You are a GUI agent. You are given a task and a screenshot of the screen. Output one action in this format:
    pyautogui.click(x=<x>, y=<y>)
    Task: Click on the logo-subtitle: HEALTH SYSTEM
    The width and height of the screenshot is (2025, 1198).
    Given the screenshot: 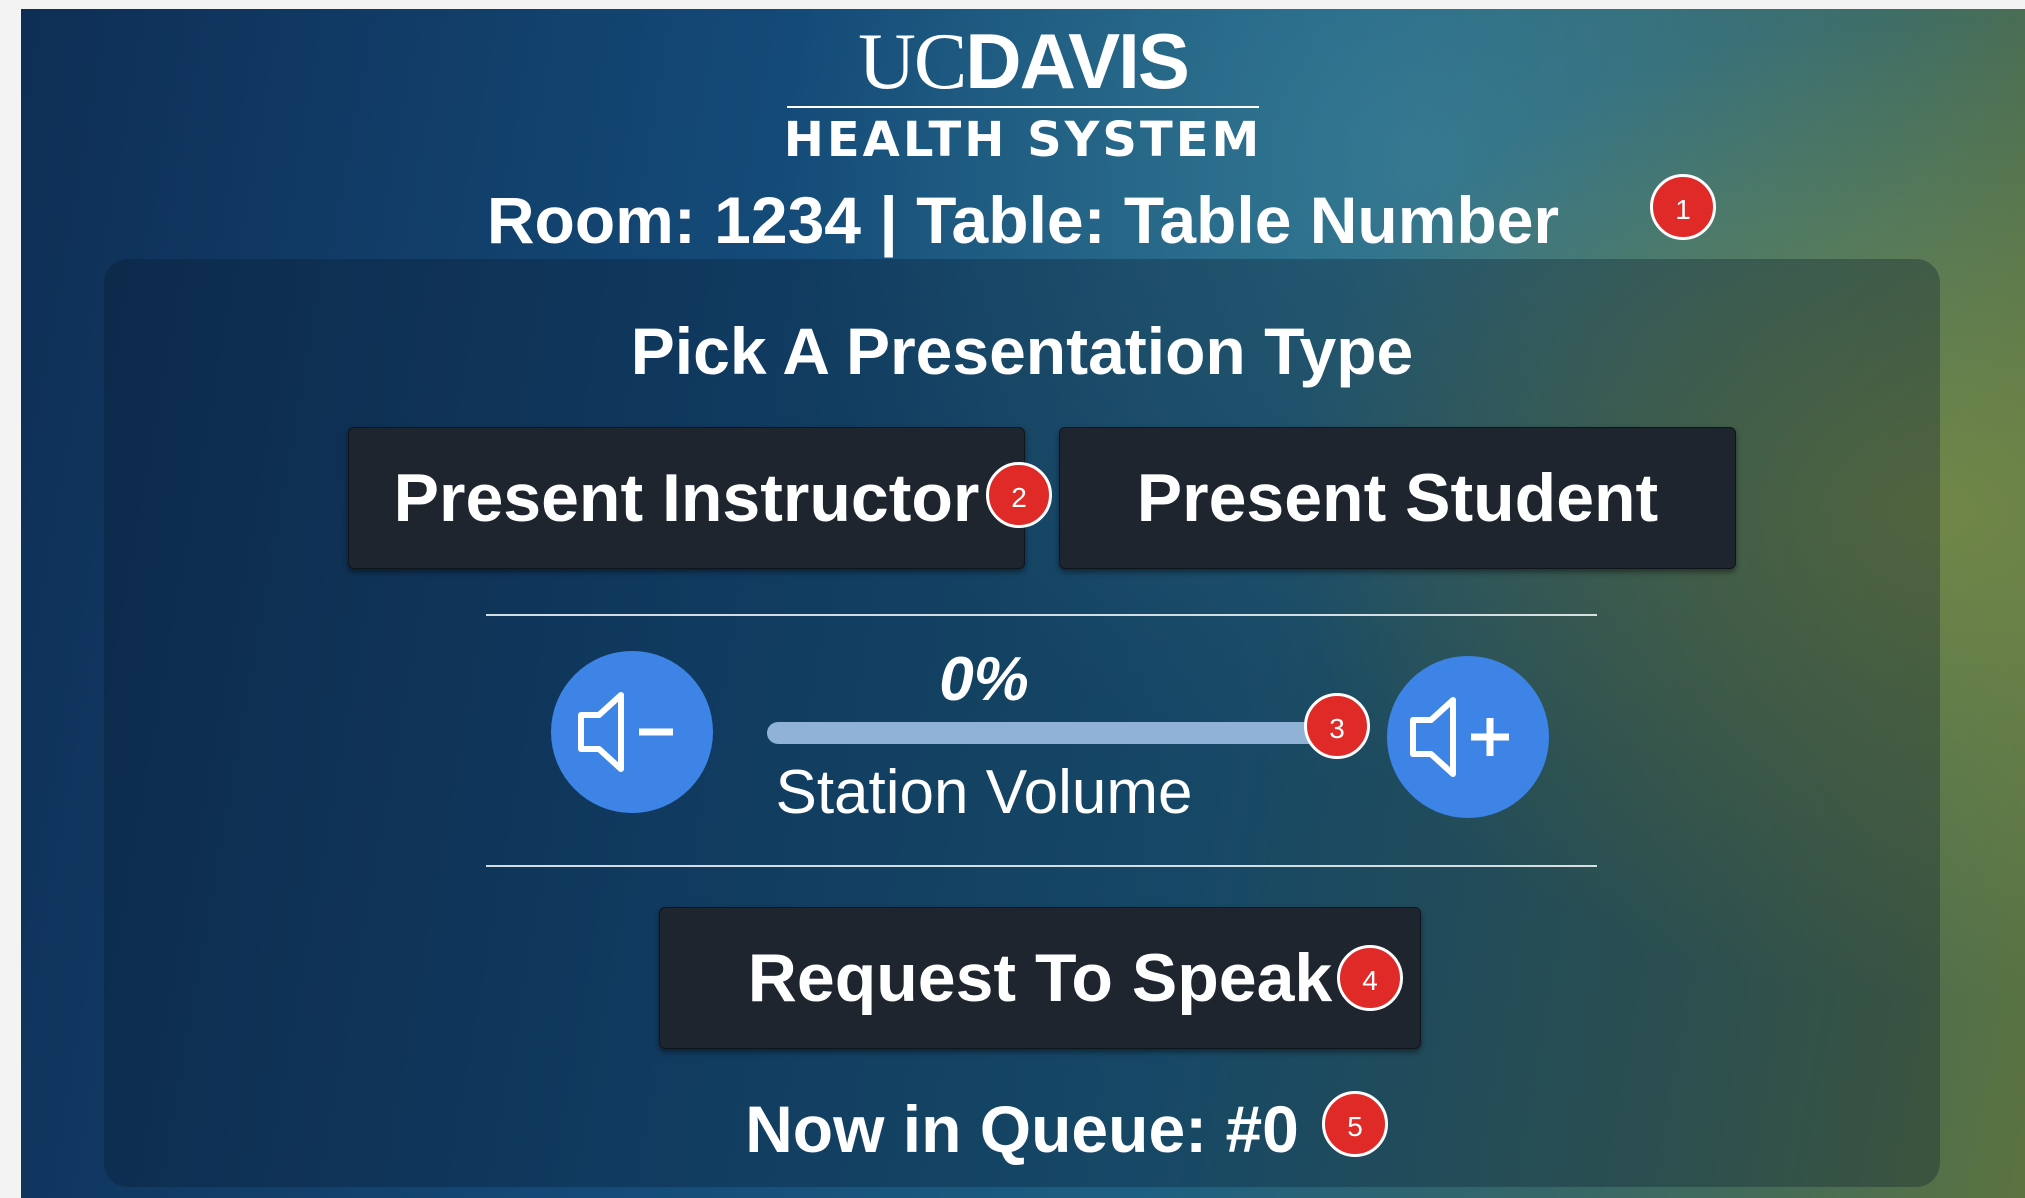 What is the action you would take?
    pyautogui.click(x=1023, y=140)
    